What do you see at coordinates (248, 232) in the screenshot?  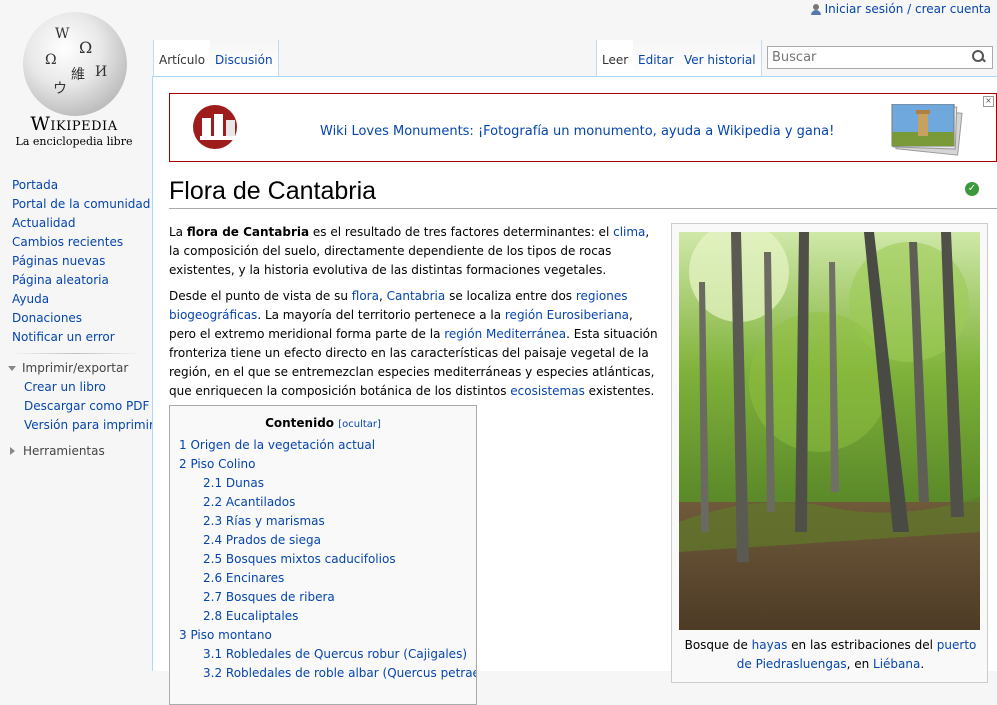 I see `bold-term: flora de Cantabria` at bounding box center [248, 232].